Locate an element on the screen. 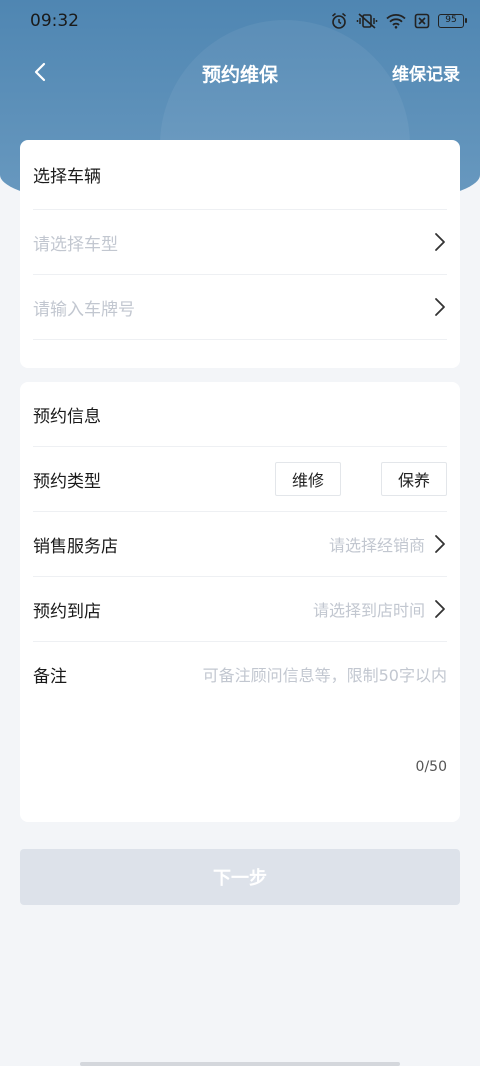 Image resolution: width=480 pixels, height=1066 pixels. remark-row: 备注 is located at coordinates (240, 664).